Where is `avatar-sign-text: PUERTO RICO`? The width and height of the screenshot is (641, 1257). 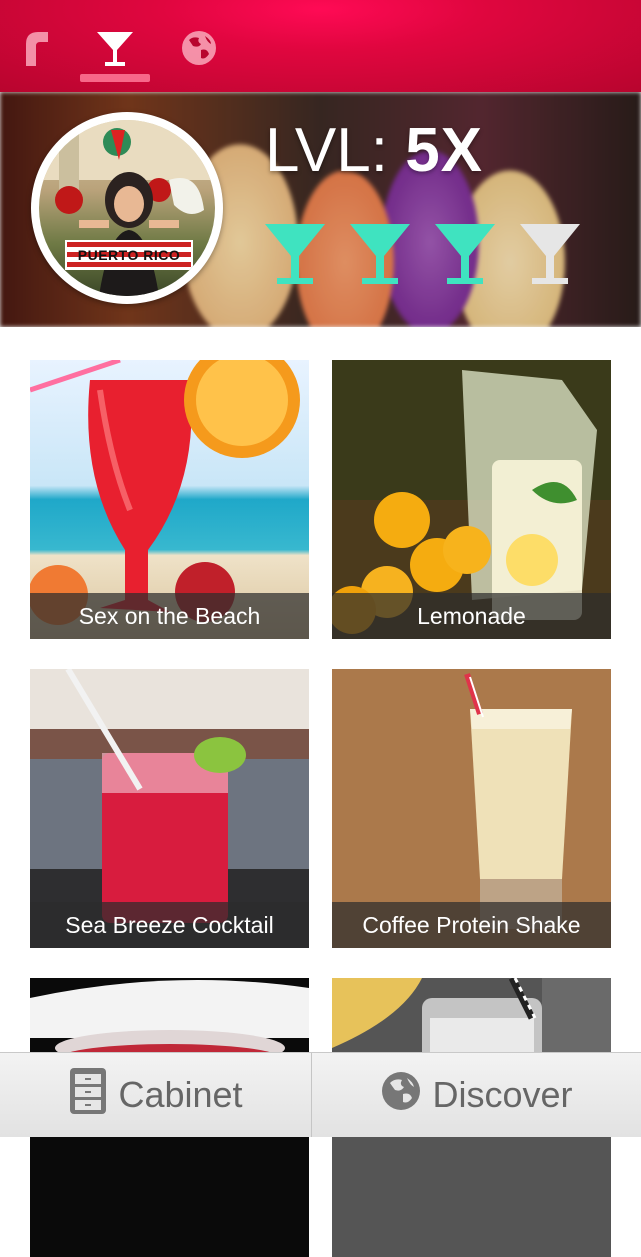 avatar-sign-text: PUERTO RICO is located at coordinates (129, 255).